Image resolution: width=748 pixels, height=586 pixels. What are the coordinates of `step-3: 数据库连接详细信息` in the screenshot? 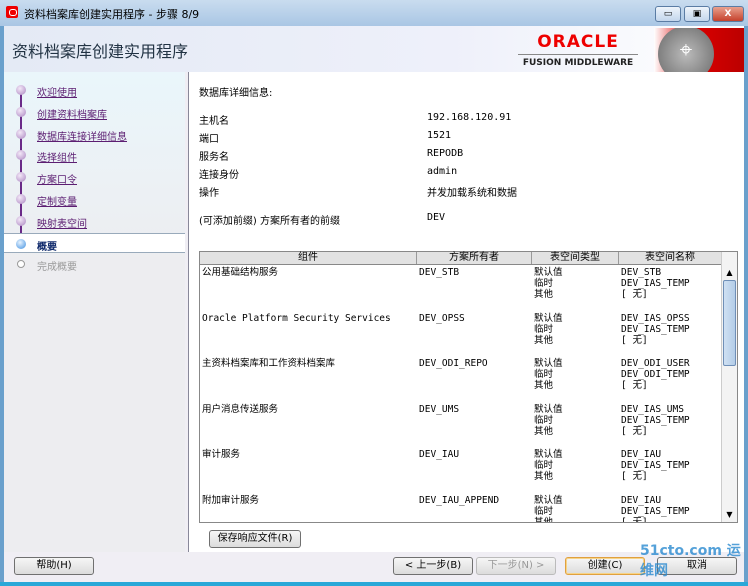 It's located at (94, 134).